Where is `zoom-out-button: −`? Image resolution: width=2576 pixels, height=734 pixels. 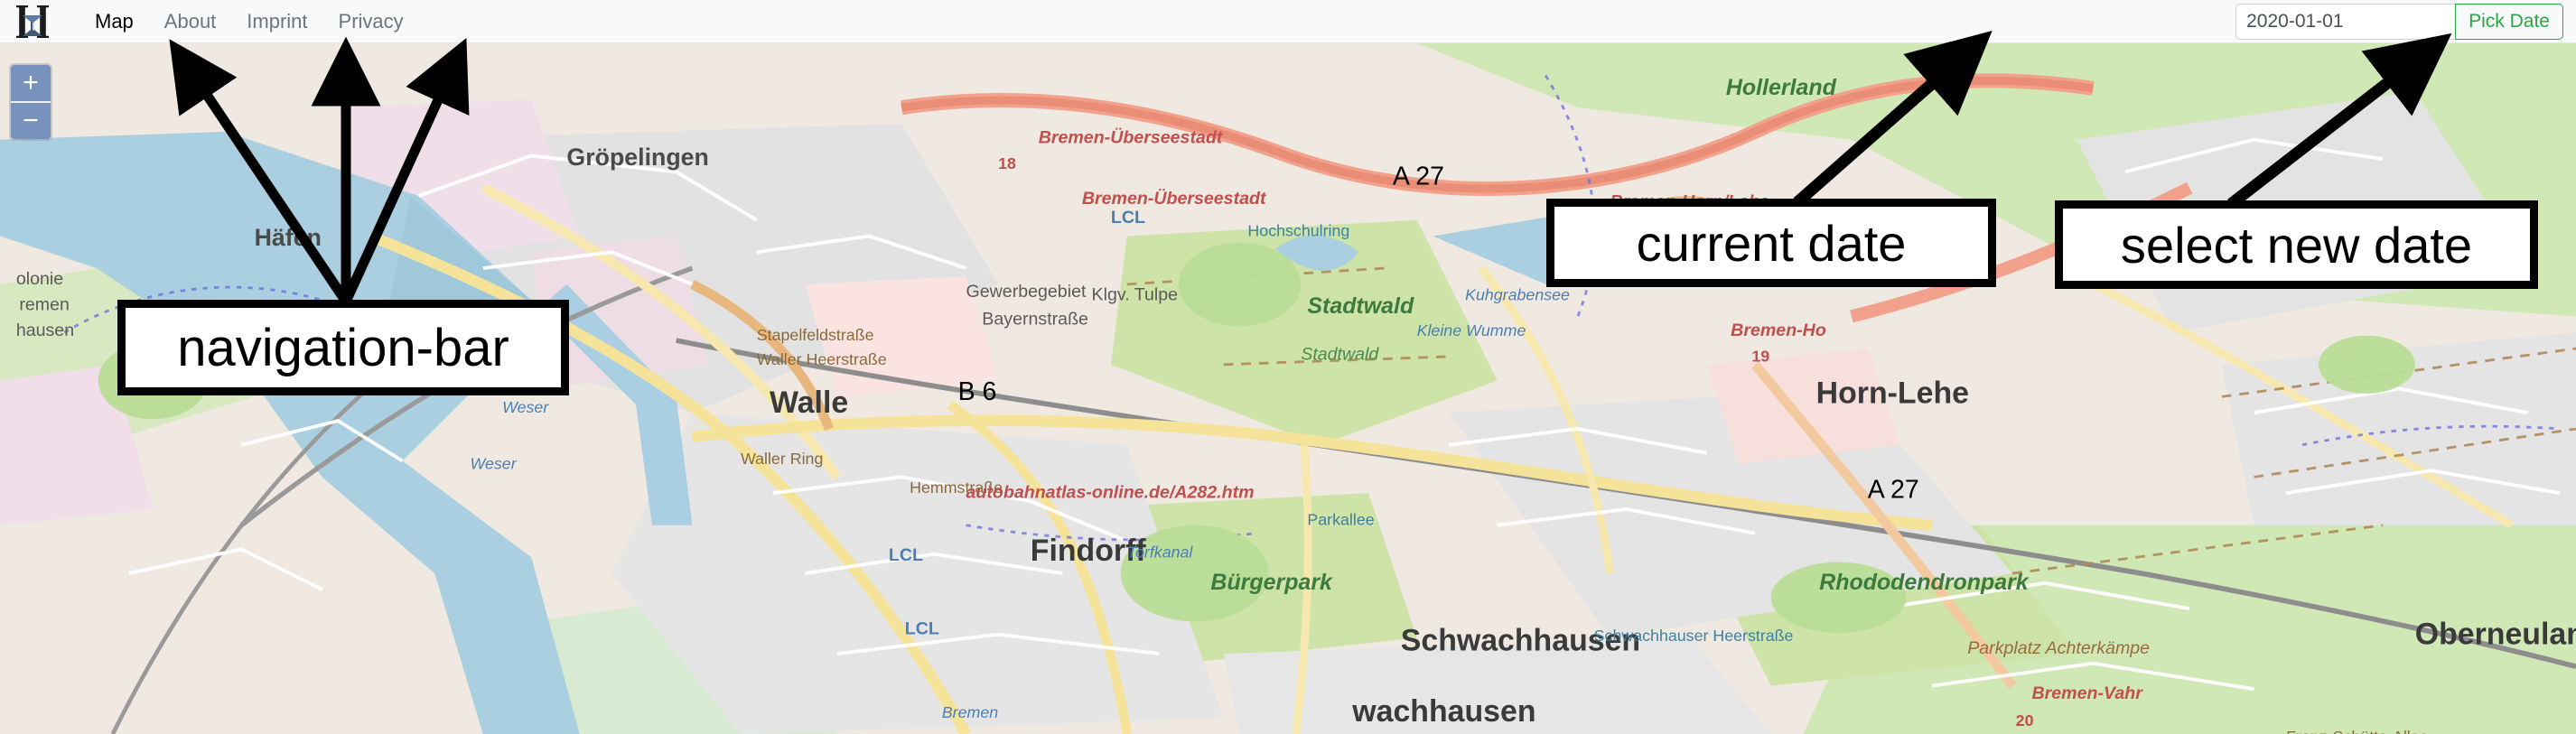 zoom-out-button: − is located at coordinates (31, 120).